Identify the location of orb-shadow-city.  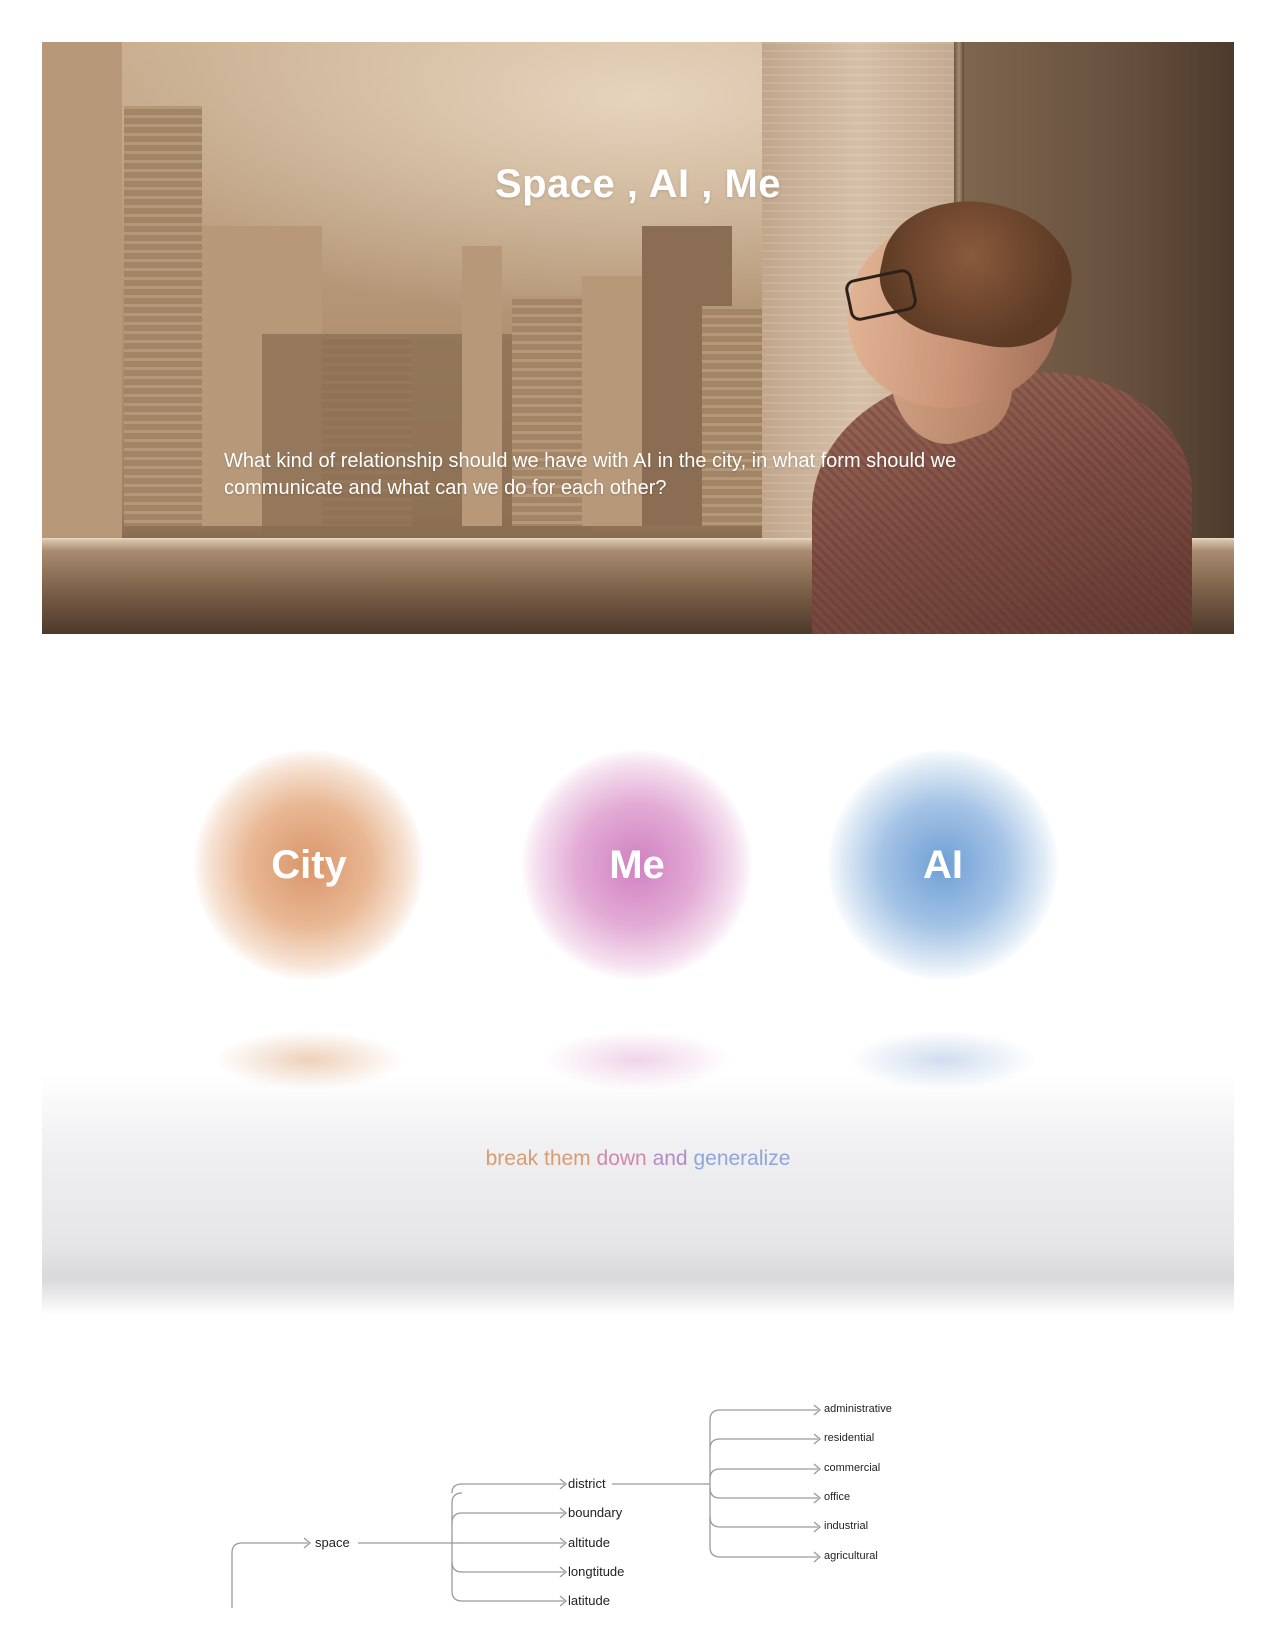
(309, 1060).